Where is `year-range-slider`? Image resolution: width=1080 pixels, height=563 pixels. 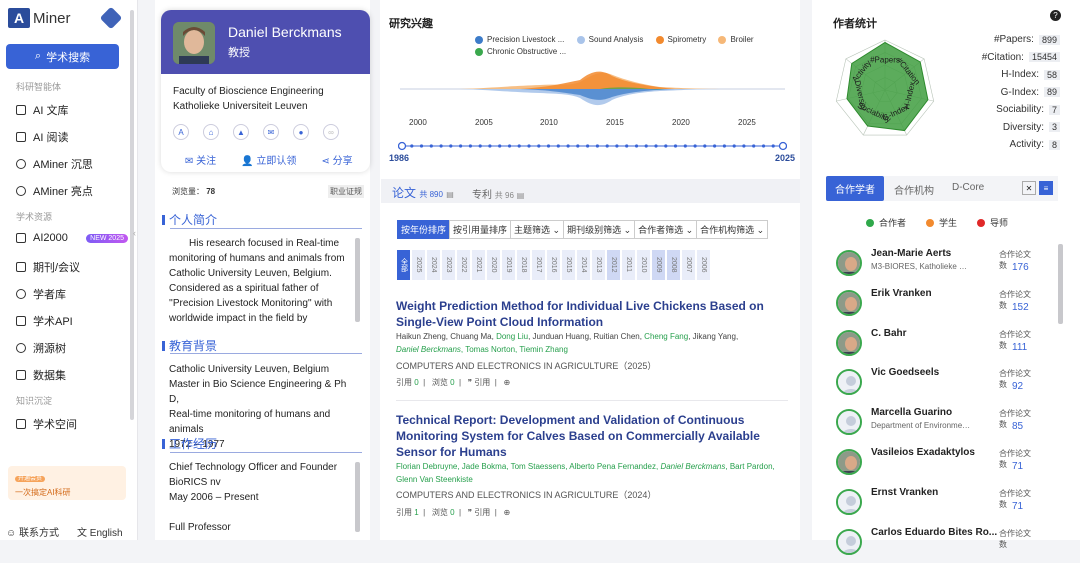 year-range-slider is located at coordinates (592, 146).